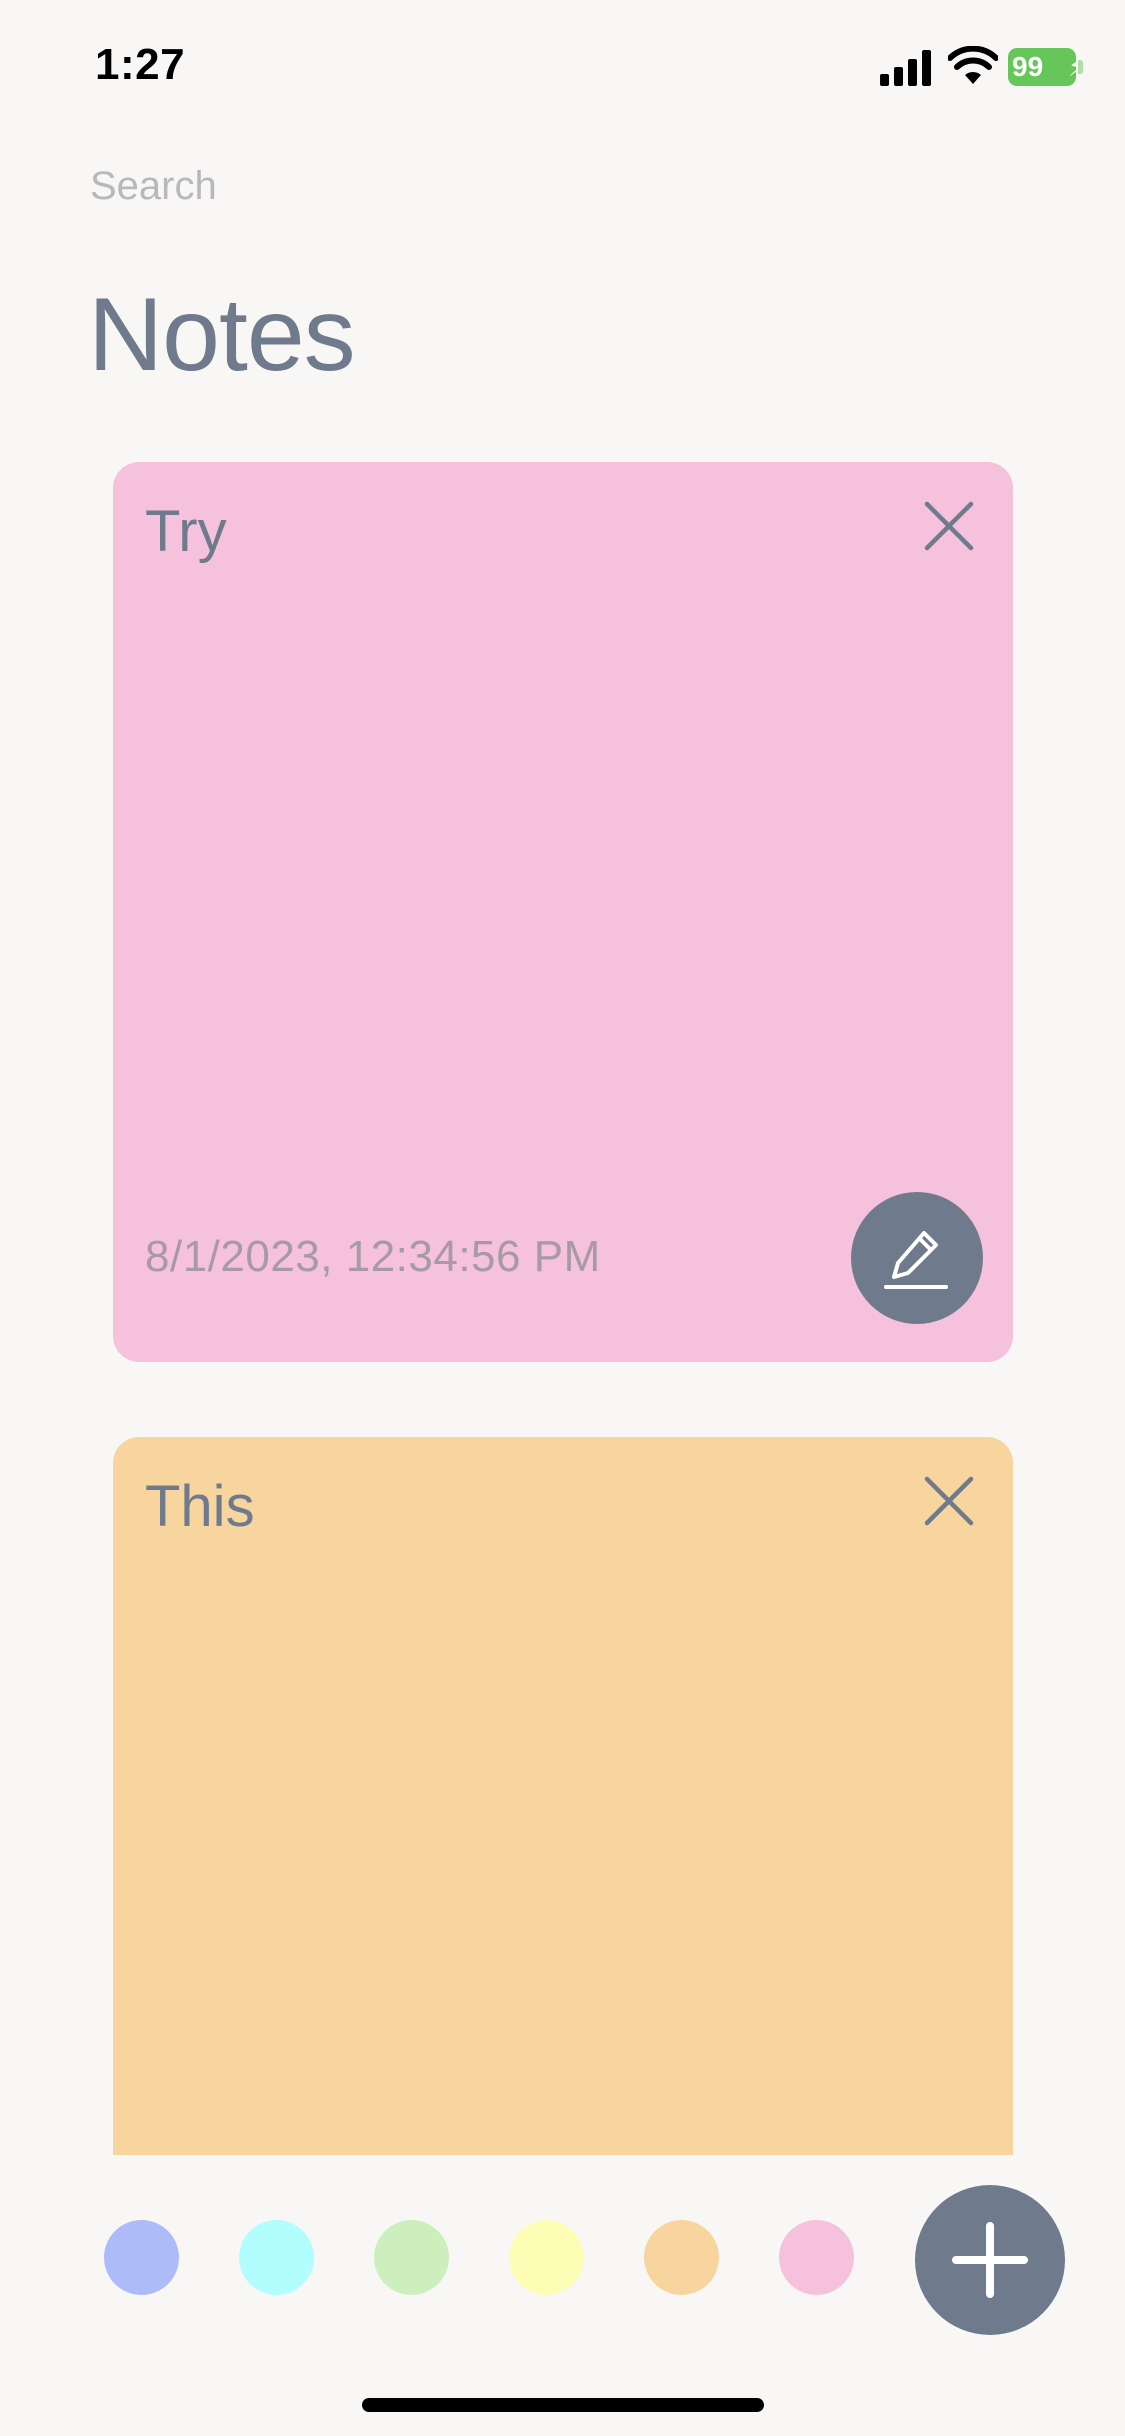 This screenshot has height=2436, width=1125. I want to click on pencil-icon, so click(916, 1260).